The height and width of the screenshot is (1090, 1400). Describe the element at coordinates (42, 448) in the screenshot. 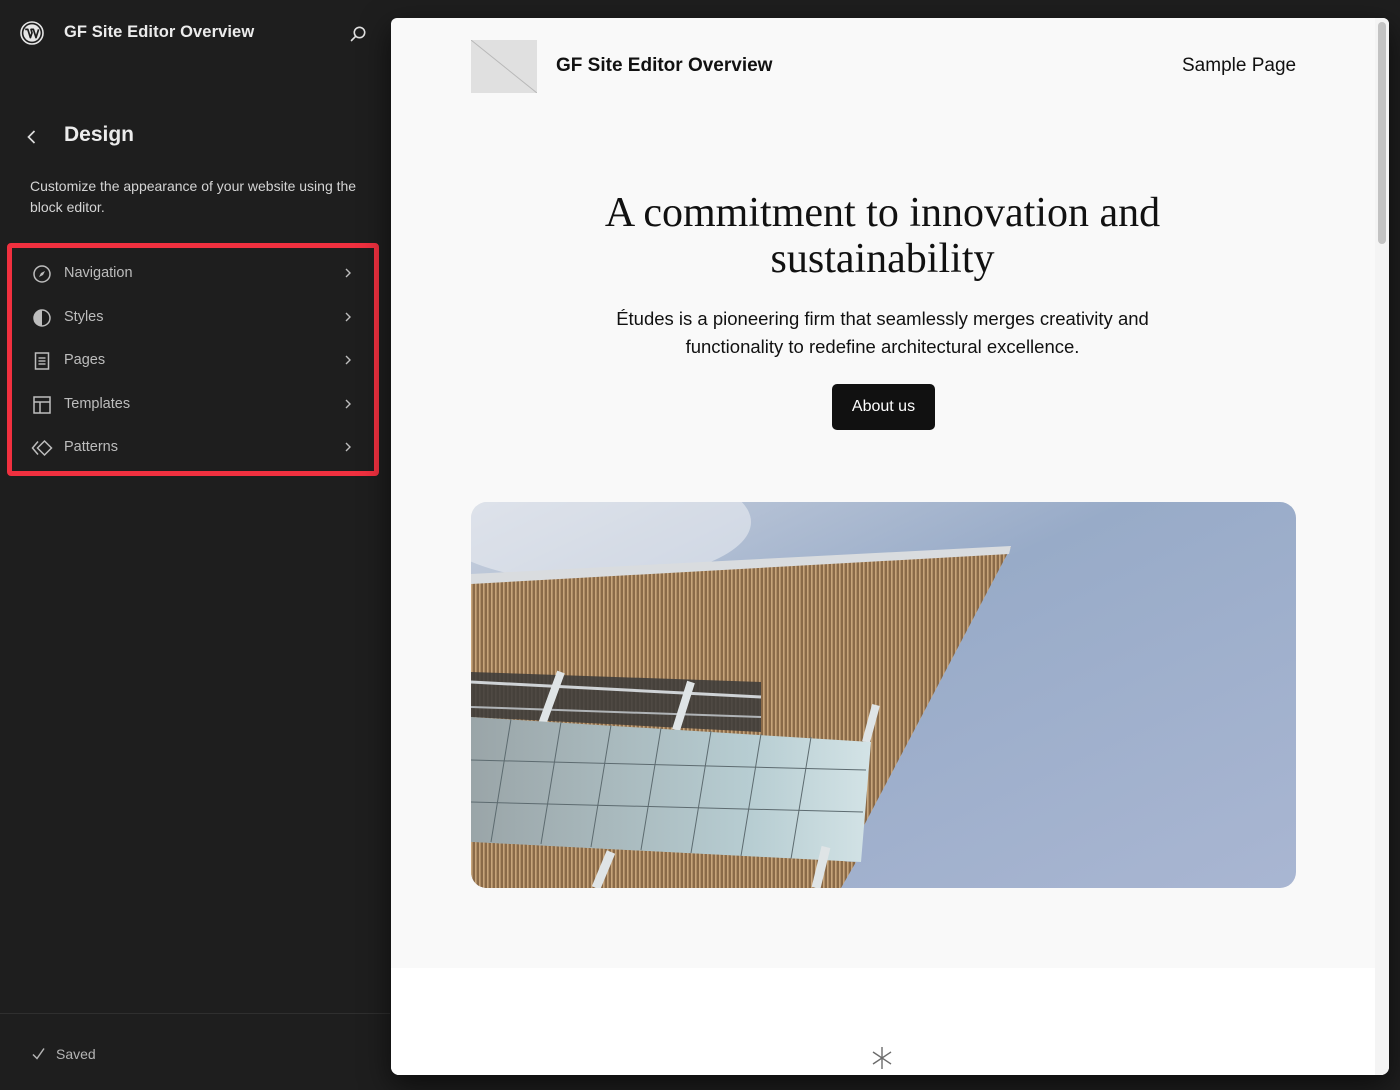

I see `diamond-symbol-icon` at that location.